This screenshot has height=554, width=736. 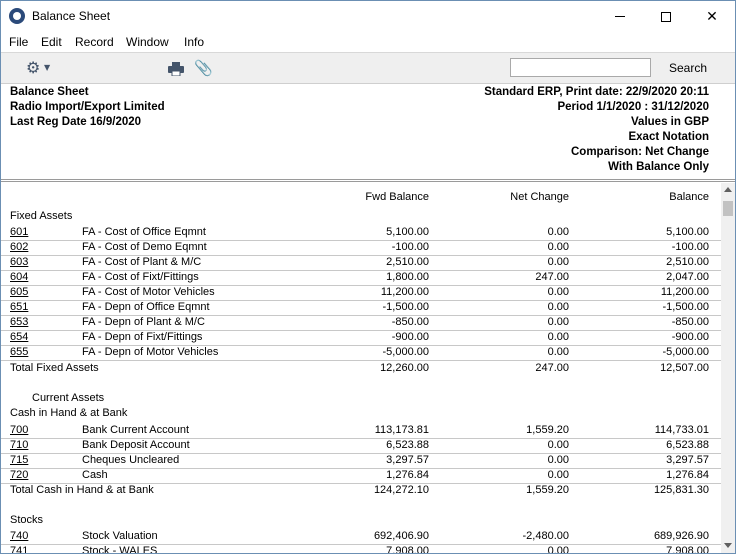 What do you see at coordinates (728, 208) in the screenshot?
I see `scrollbar-thumb` at bounding box center [728, 208].